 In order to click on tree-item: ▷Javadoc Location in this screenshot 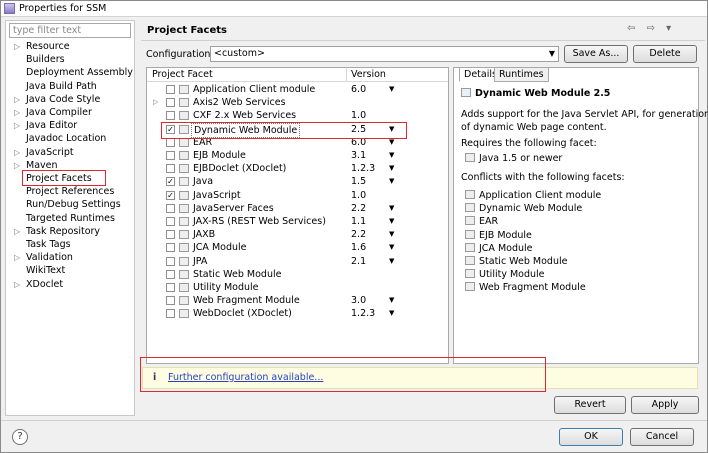, I will do `click(56, 138)`.